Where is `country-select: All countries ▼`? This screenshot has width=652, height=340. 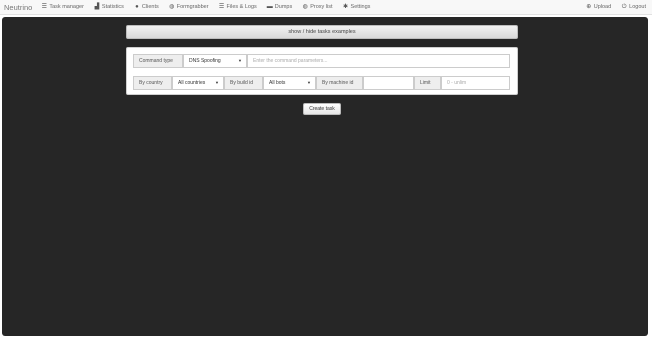 country-select: All countries ▼ is located at coordinates (198, 83).